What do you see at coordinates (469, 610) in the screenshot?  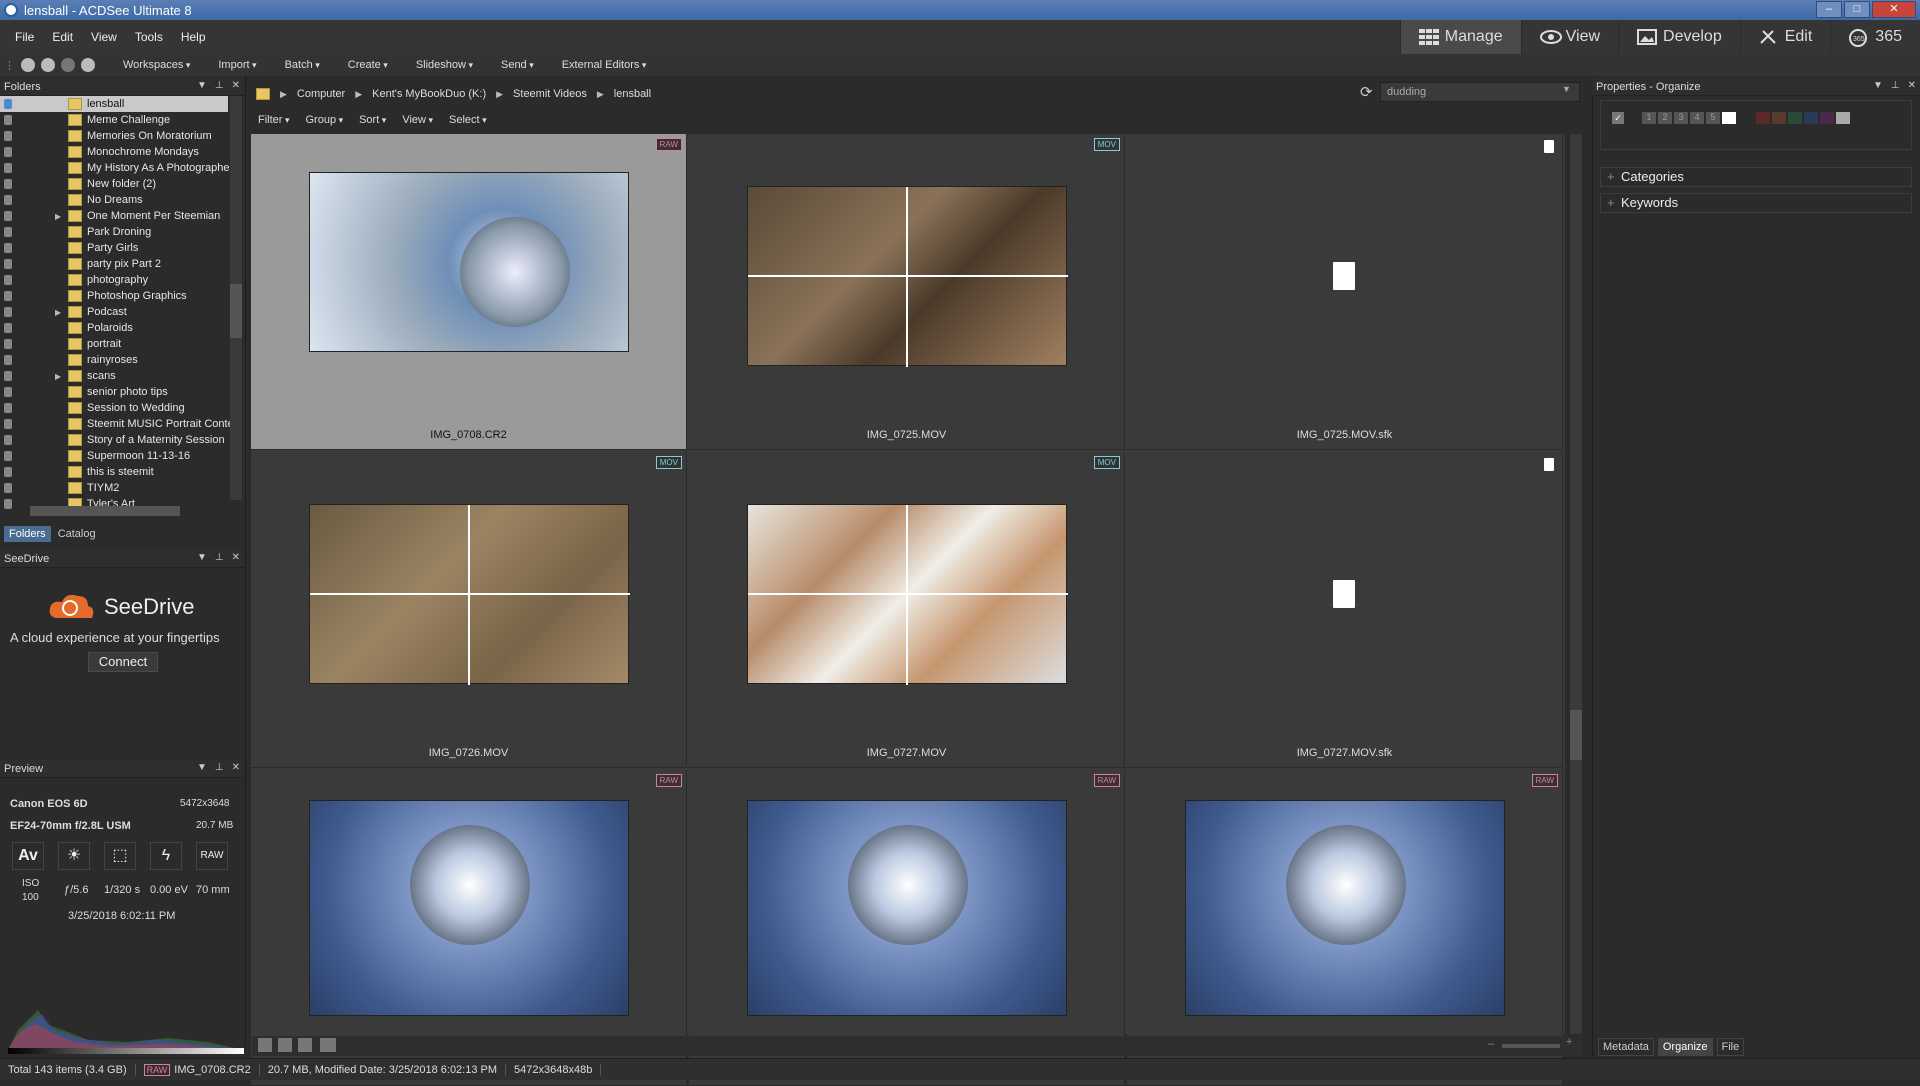 I see `file-thumbnail: MOV IMG_0726.MOV` at bounding box center [469, 610].